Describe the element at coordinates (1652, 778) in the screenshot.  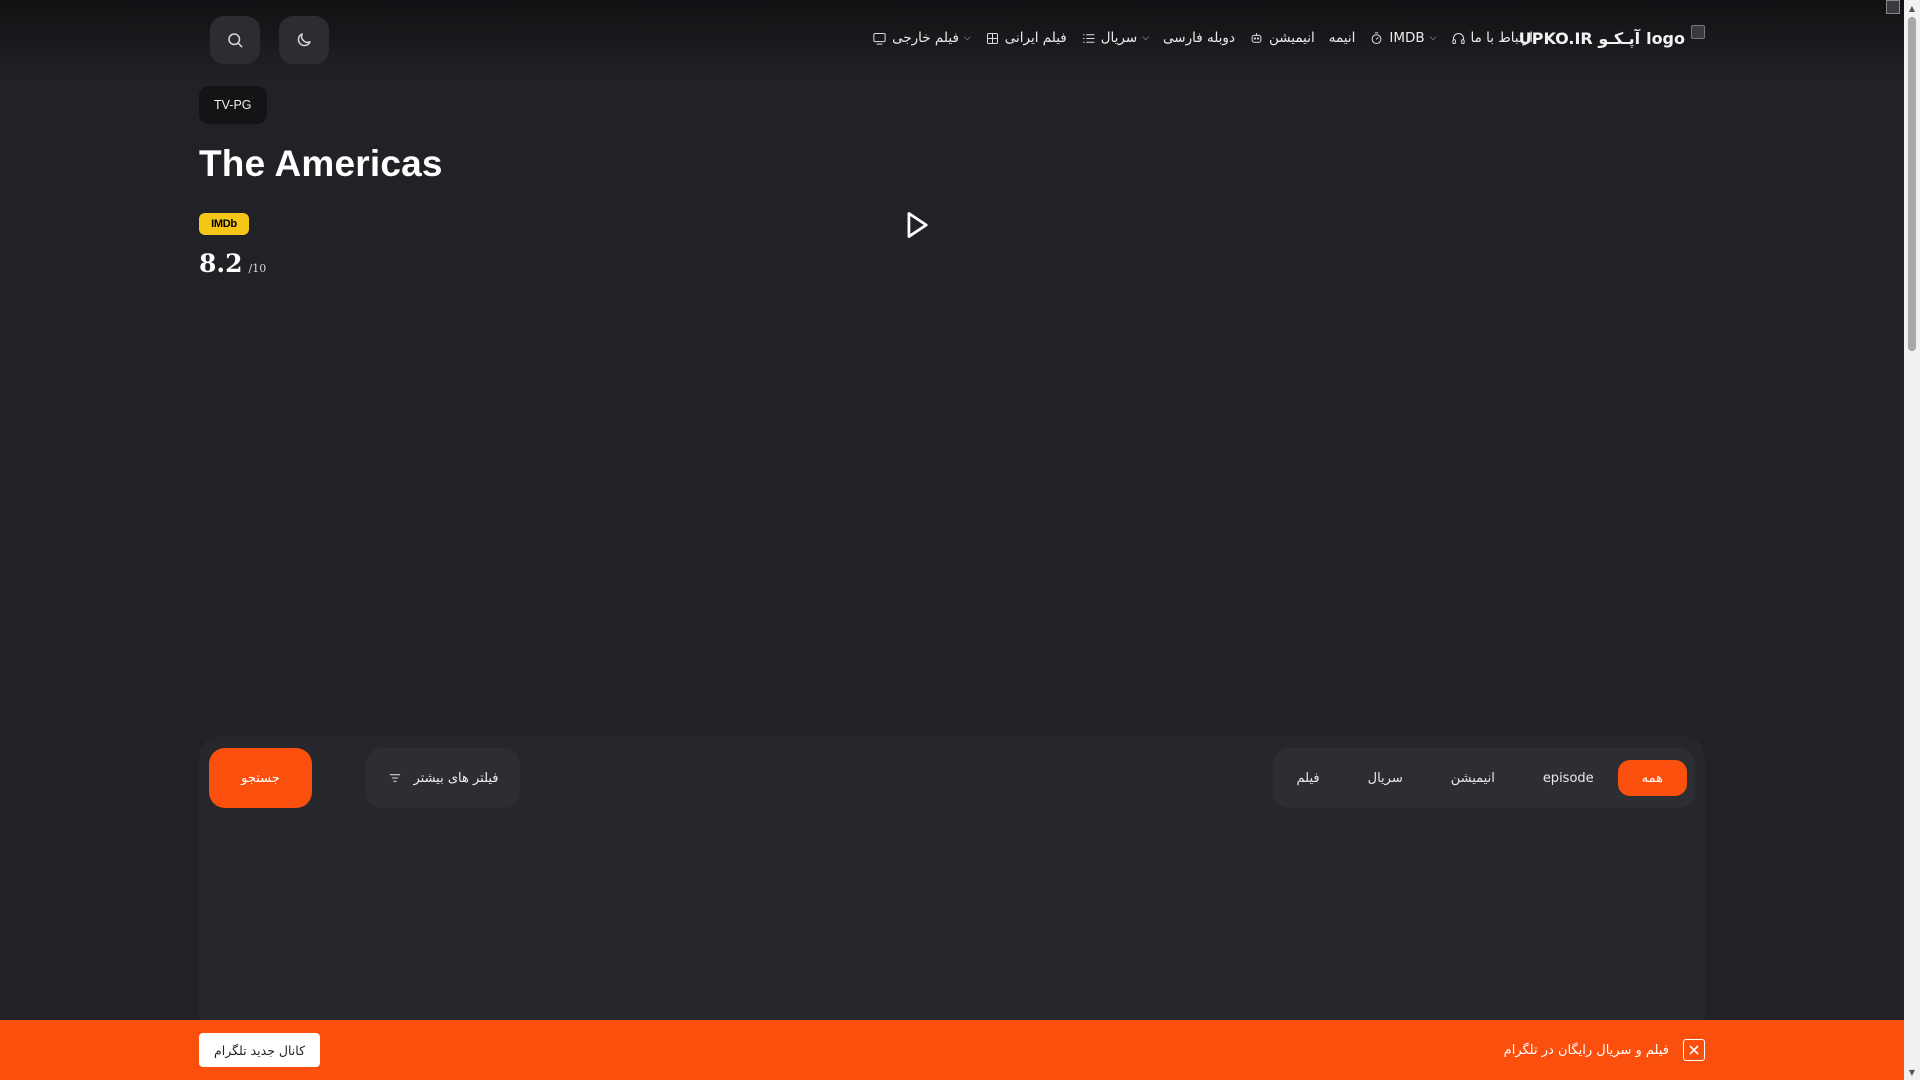
I see `tab-all: همه` at that location.